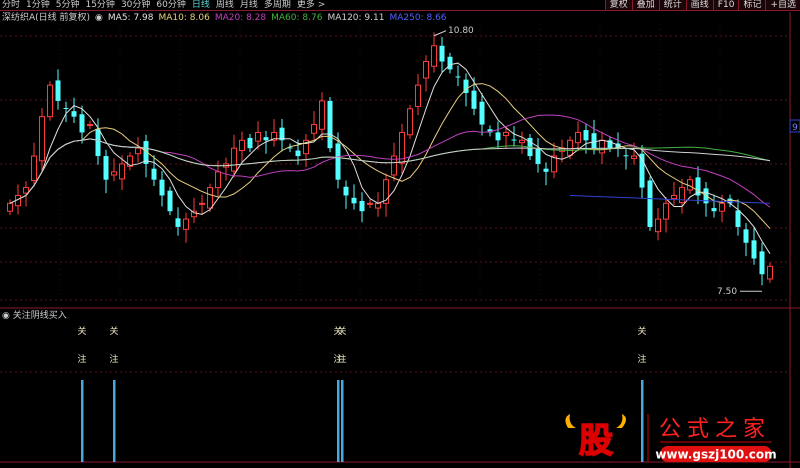  I want to click on logo-url: www.gszj100.com, so click(715, 455).